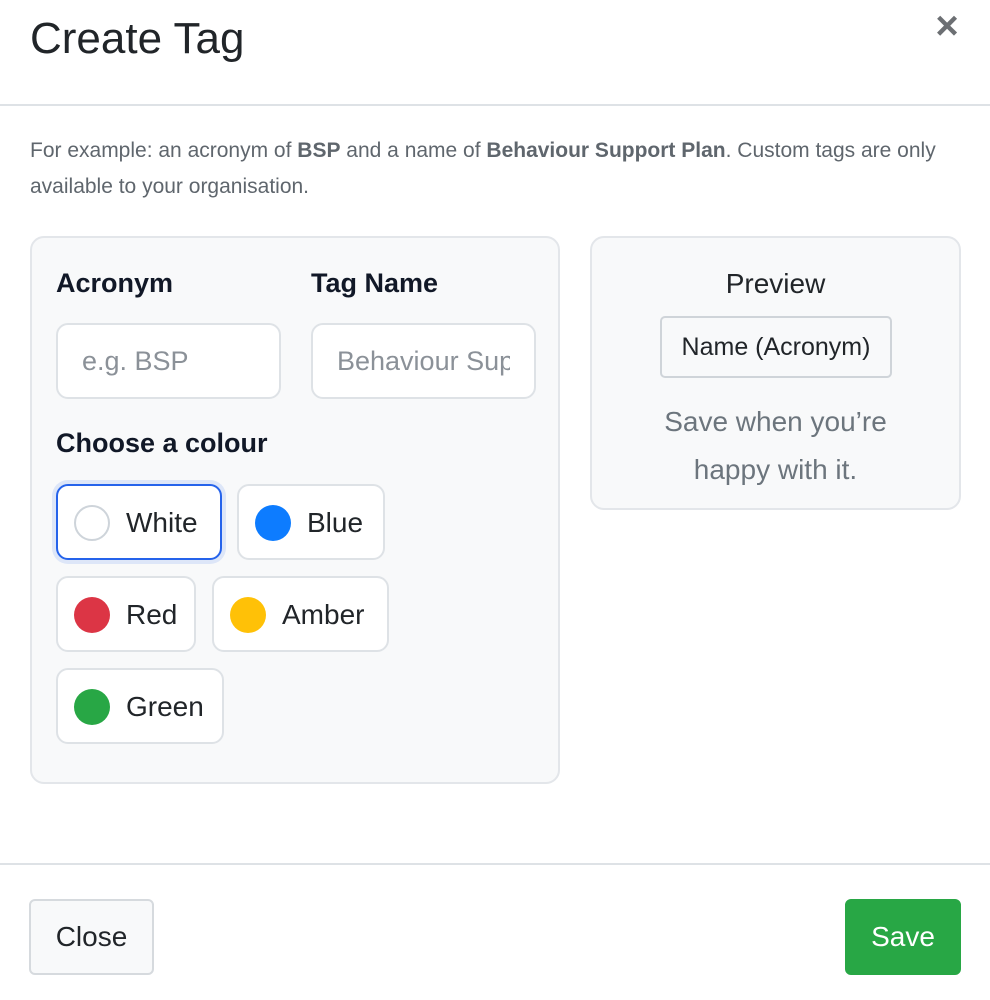 The height and width of the screenshot is (1000, 990). What do you see at coordinates (495, 53) in the screenshot?
I see `modal-header: Create Tag ×` at bounding box center [495, 53].